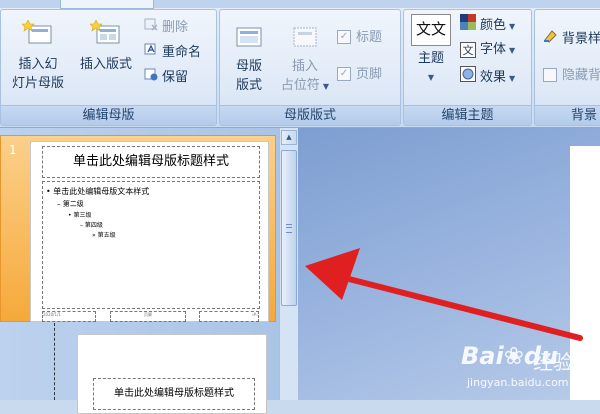  What do you see at coordinates (482, 356) in the screenshot?
I see `watermark-brand-a: Bai` at bounding box center [482, 356].